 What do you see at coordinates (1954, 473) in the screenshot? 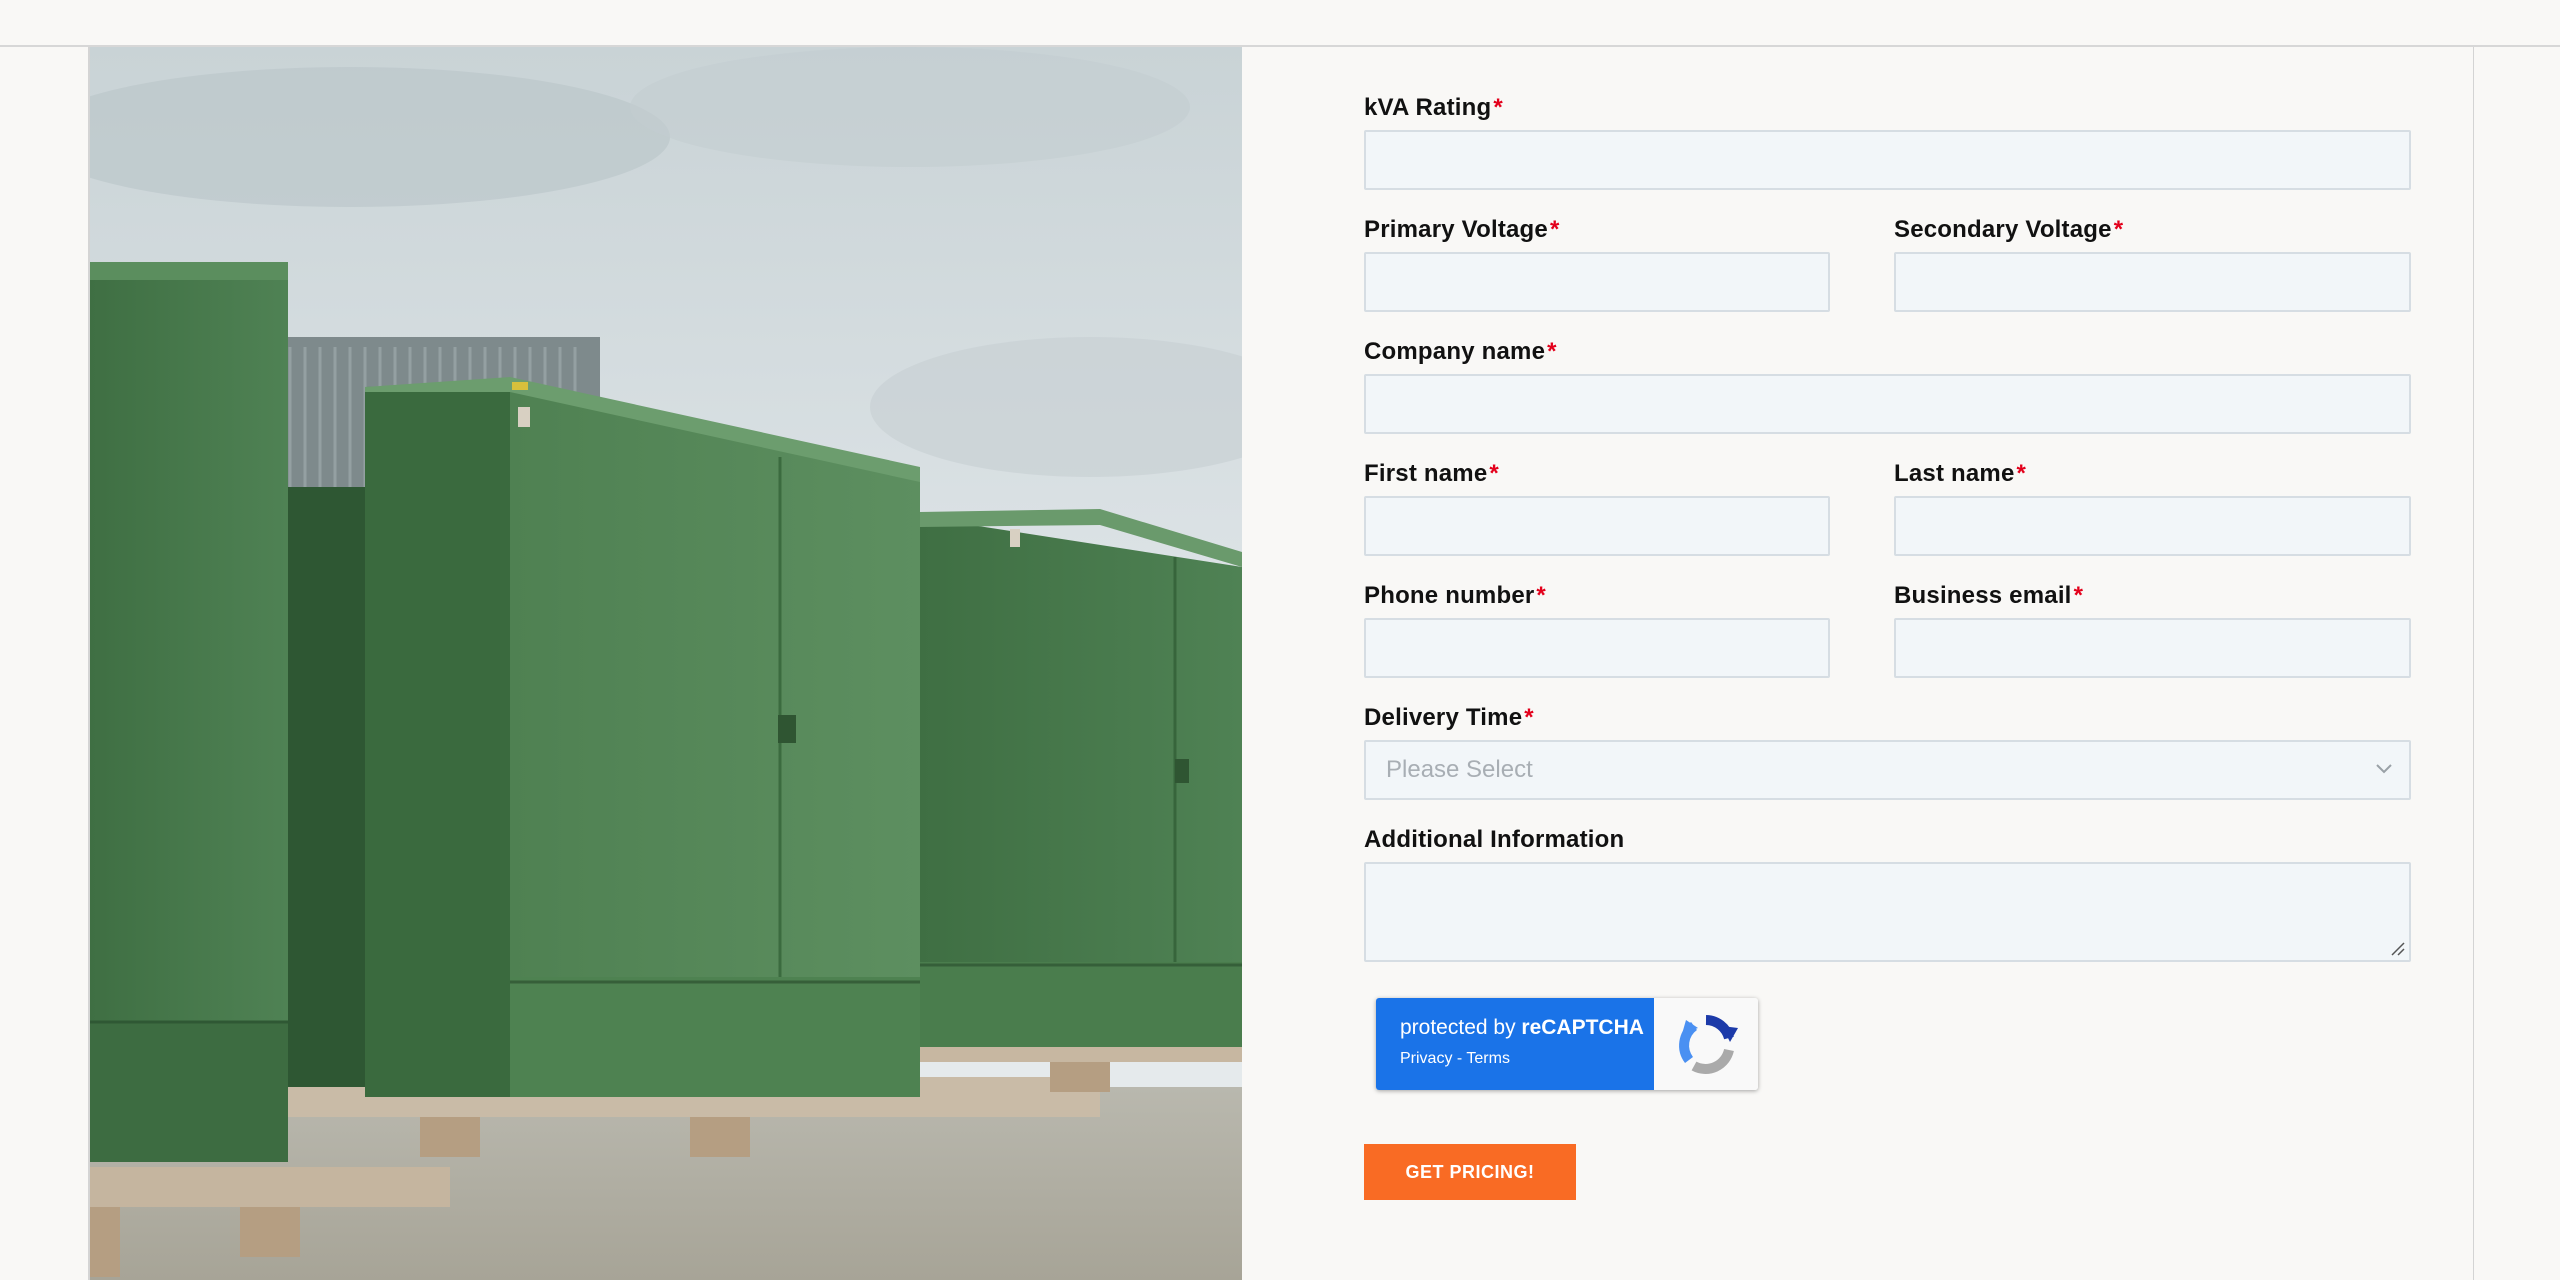
I see `last-name-label-text: Last name` at bounding box center [1954, 473].